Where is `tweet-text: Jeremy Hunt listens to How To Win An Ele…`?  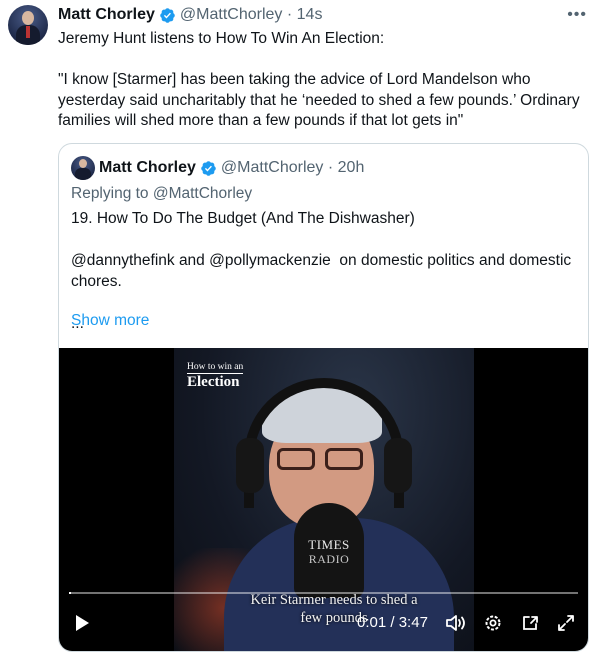
tweet-text: Jeremy Hunt listens to How To Win An Ele… is located at coordinates (319, 79).